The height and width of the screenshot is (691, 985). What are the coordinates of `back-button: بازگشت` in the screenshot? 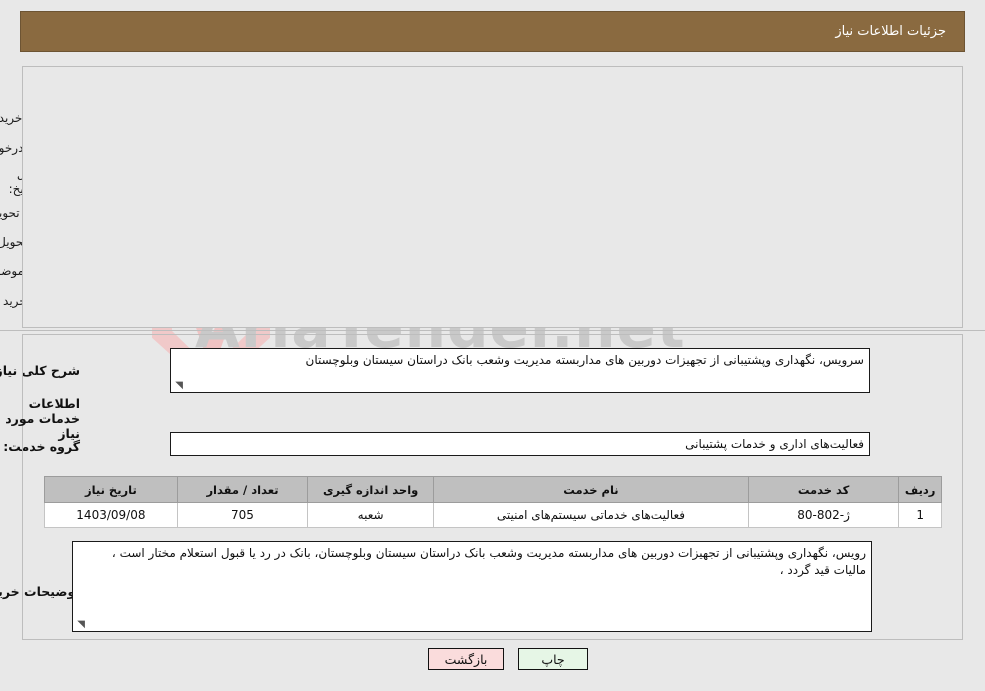 It's located at (466, 659).